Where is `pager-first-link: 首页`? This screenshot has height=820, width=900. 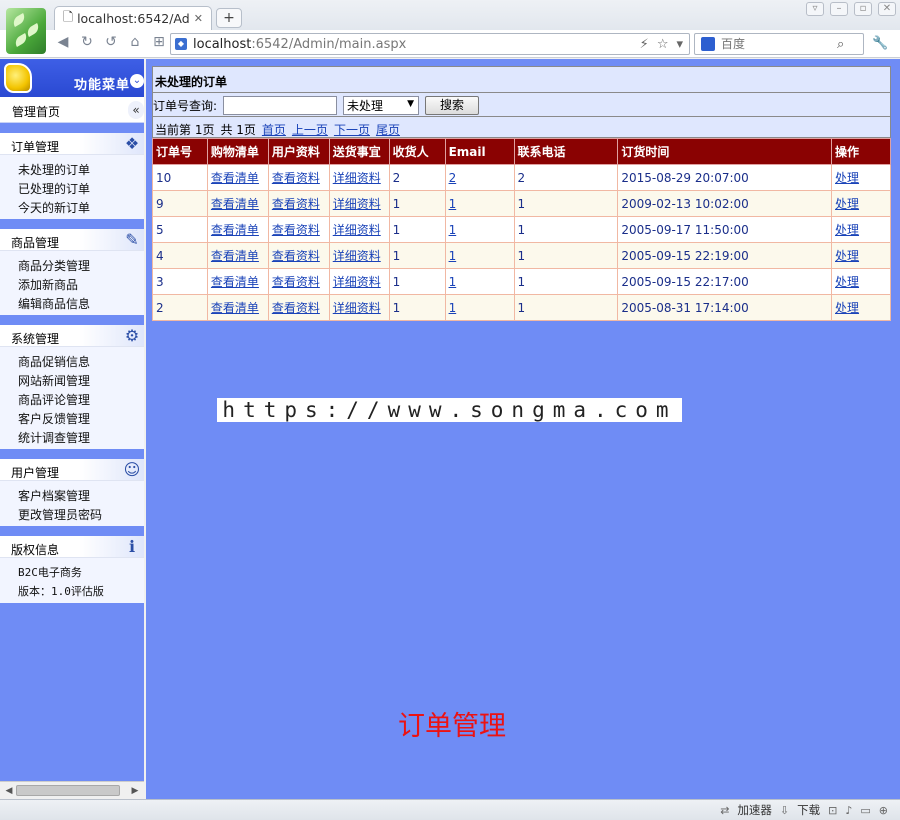
pager-first-link: 首页 is located at coordinates (274, 129).